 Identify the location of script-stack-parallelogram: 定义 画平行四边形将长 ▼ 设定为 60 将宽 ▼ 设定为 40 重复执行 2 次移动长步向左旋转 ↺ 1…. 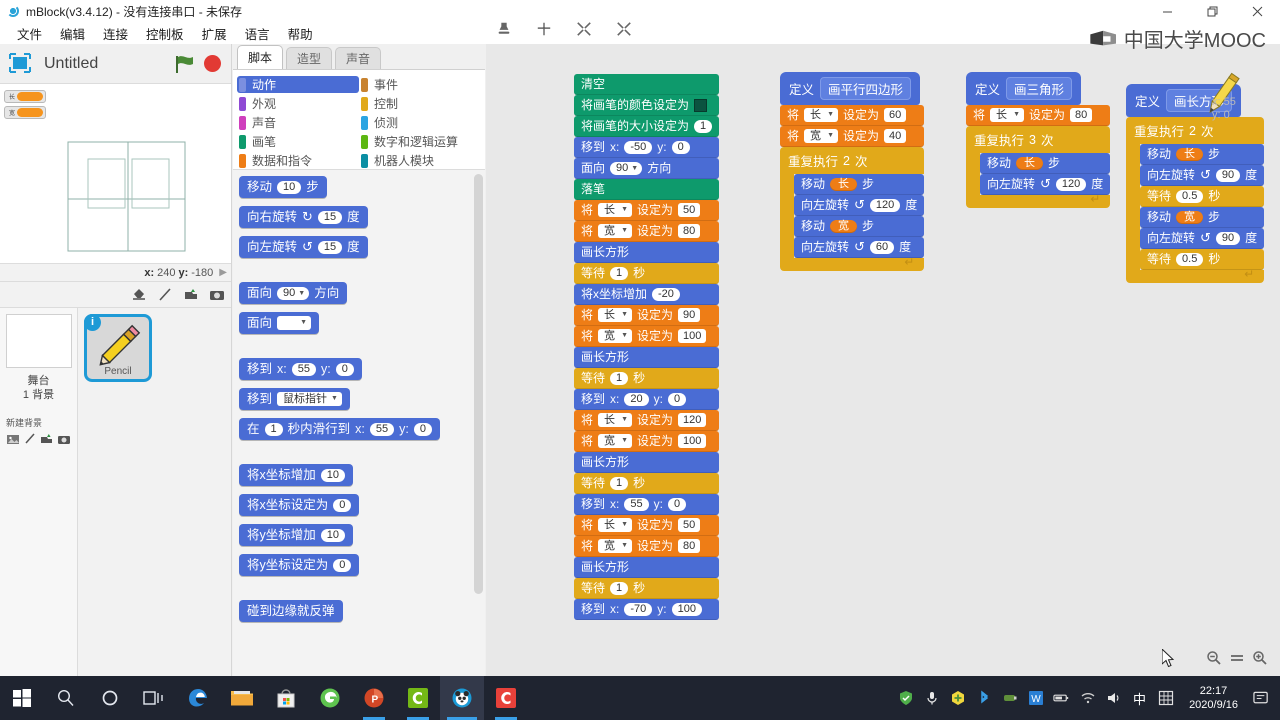
(852, 171).